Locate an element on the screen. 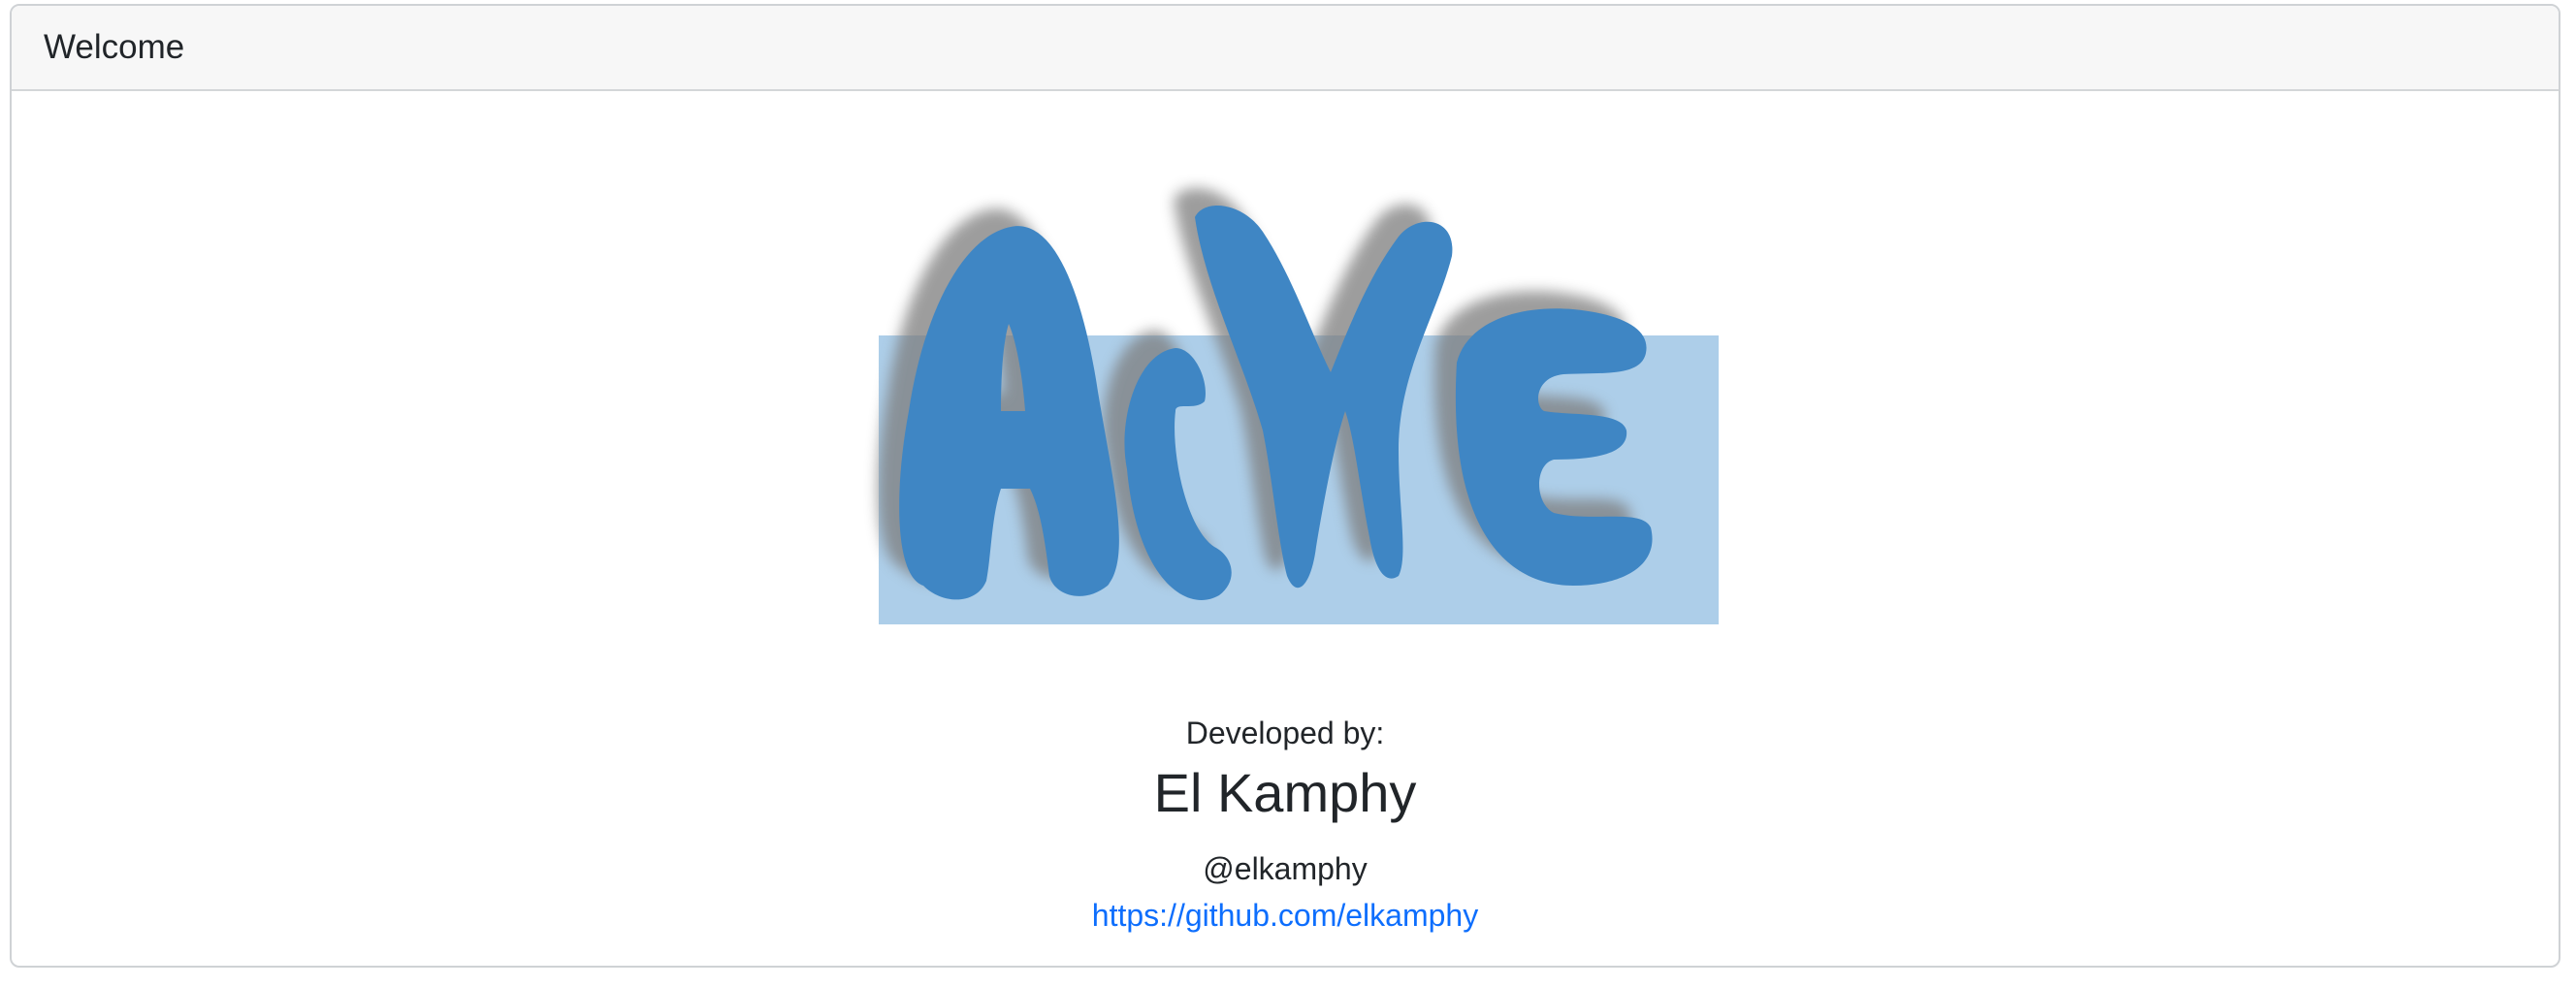  card-header: Welcome is located at coordinates (1285, 48).